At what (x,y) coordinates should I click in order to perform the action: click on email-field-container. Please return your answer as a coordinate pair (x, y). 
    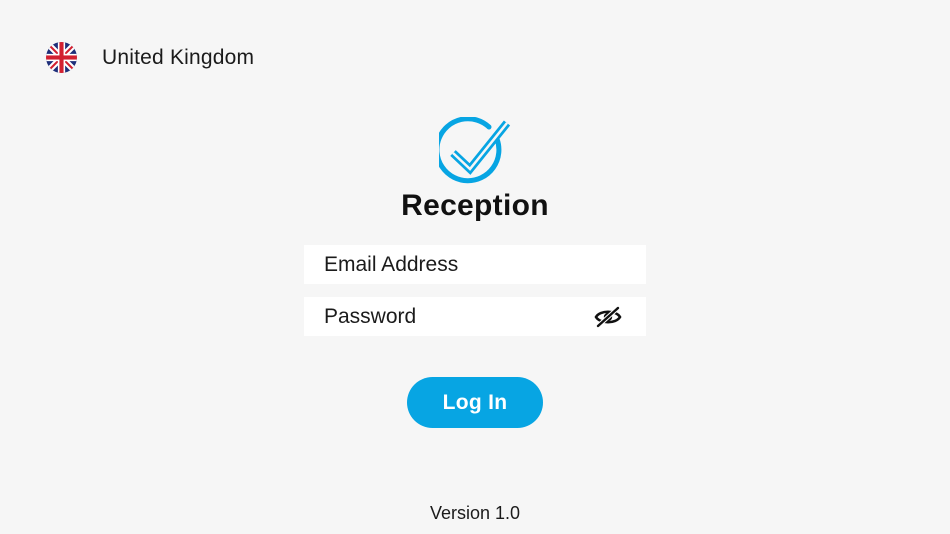
    Looking at the image, I should click on (475, 264).